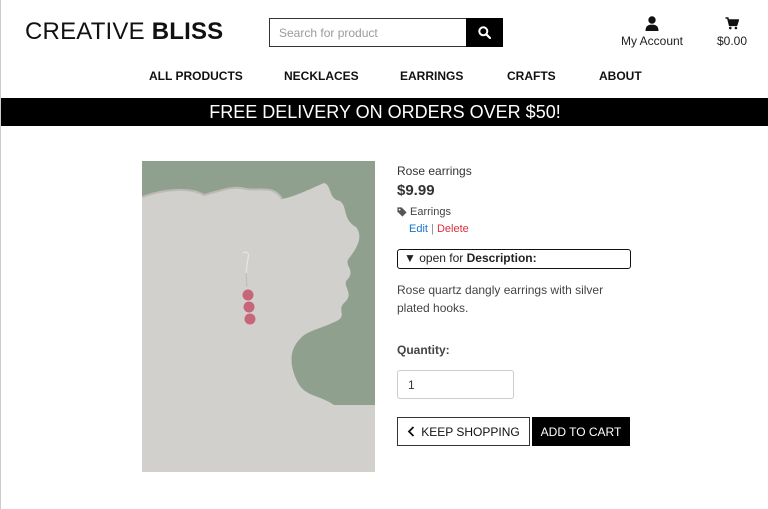  I want to click on nav-earrings: EARRINGS, so click(431, 76).